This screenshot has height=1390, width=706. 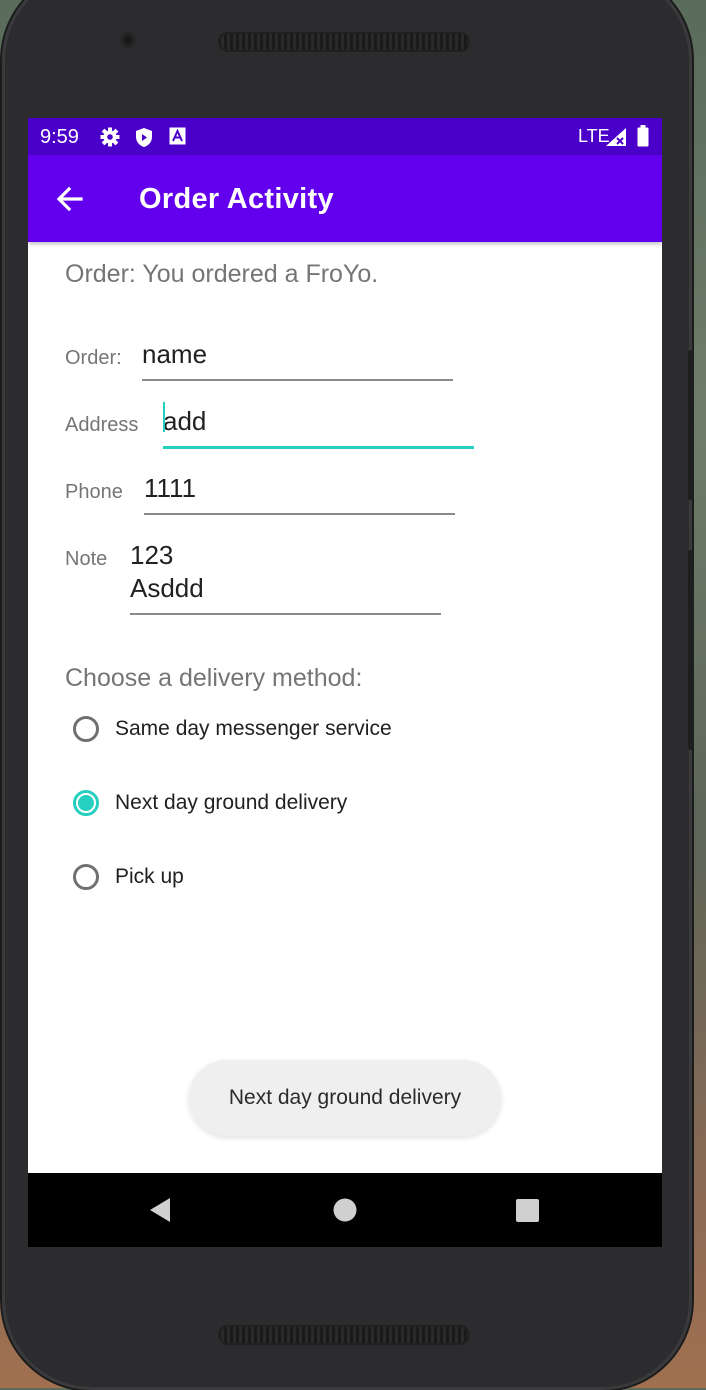 I want to click on arrow-back-icon, so click(x=69, y=199).